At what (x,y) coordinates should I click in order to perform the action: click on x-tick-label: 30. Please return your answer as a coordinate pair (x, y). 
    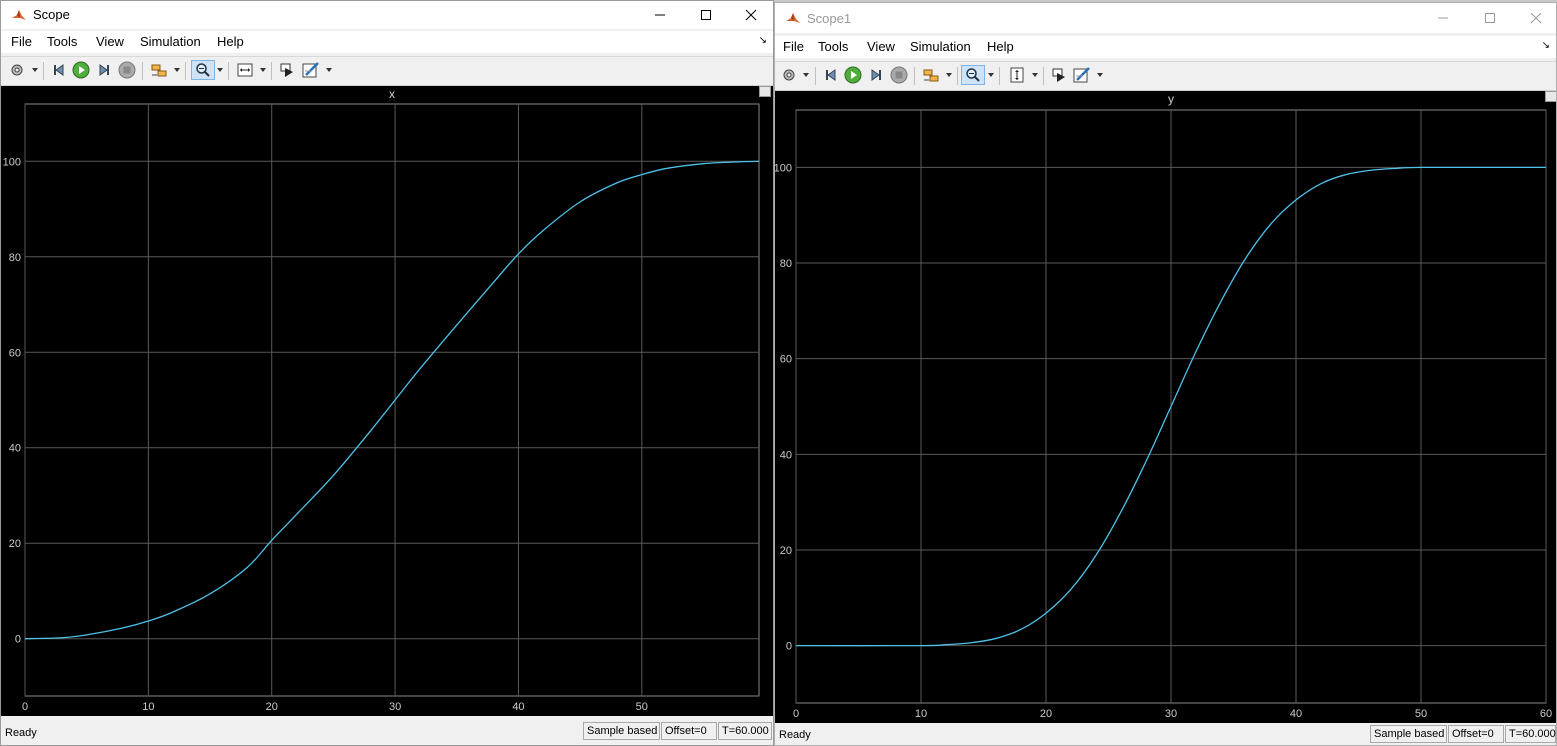
    Looking at the image, I should click on (1171, 714).